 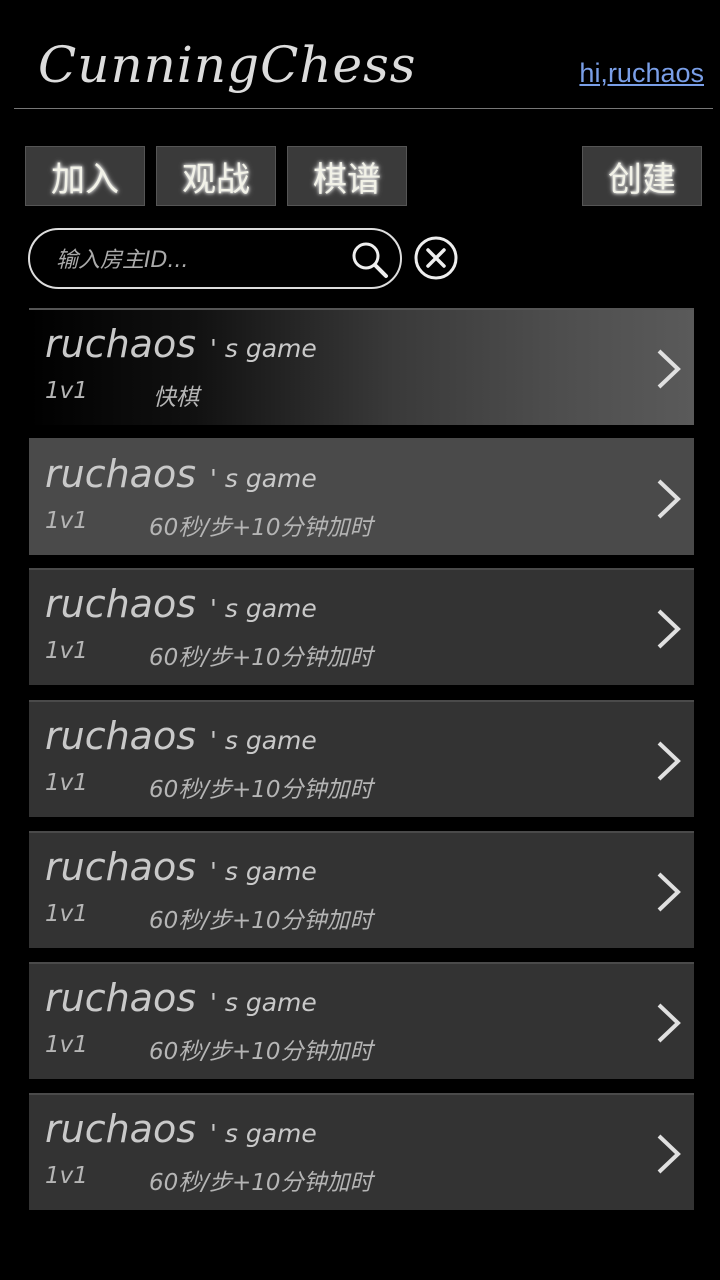 I want to click on watch-button: 观战, so click(x=216, y=176).